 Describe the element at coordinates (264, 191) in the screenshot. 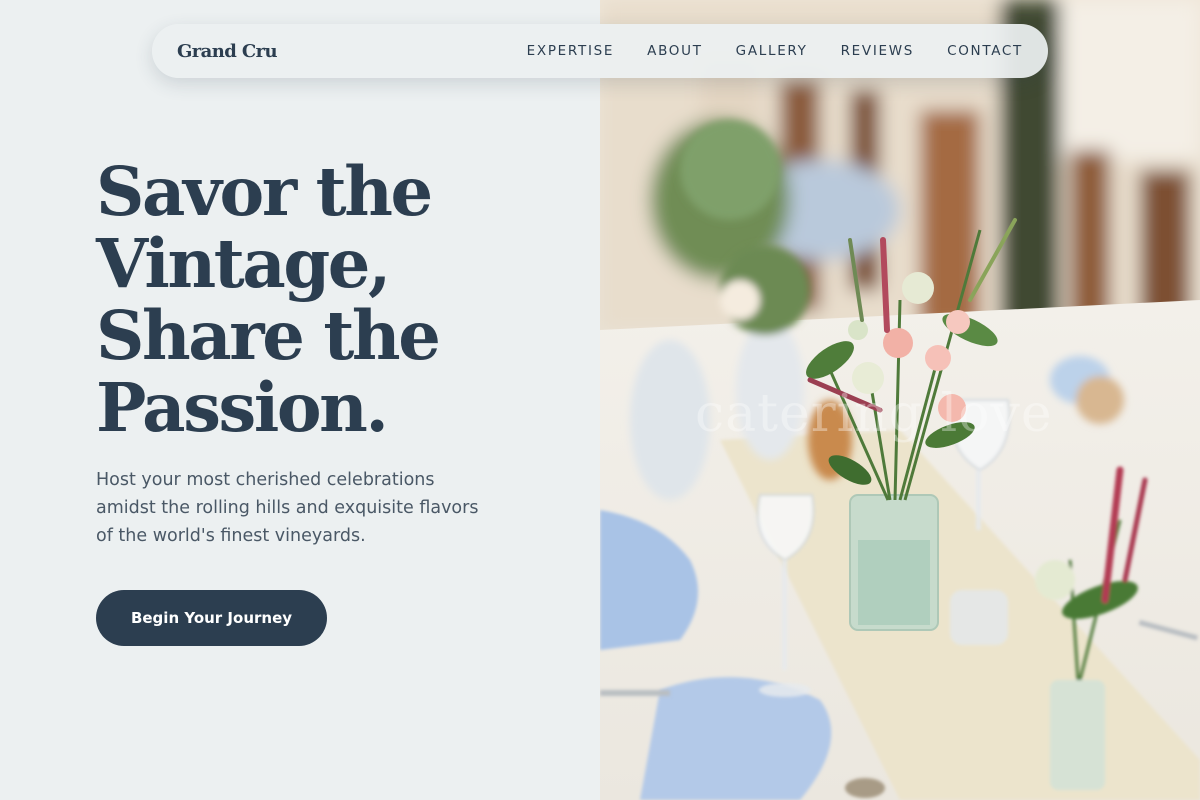

I see `hero-title-line: Savor the` at that location.